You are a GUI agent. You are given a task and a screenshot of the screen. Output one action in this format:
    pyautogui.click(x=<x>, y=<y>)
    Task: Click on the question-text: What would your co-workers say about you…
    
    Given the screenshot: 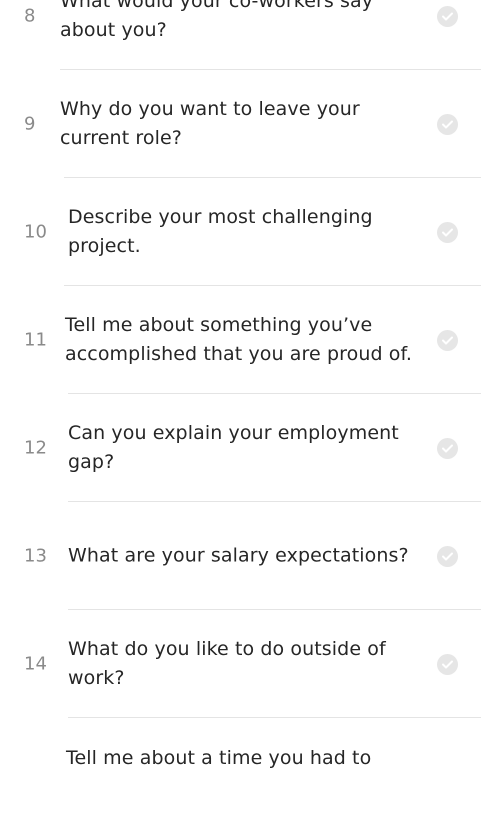 What is the action you would take?
    pyautogui.click(x=217, y=20)
    